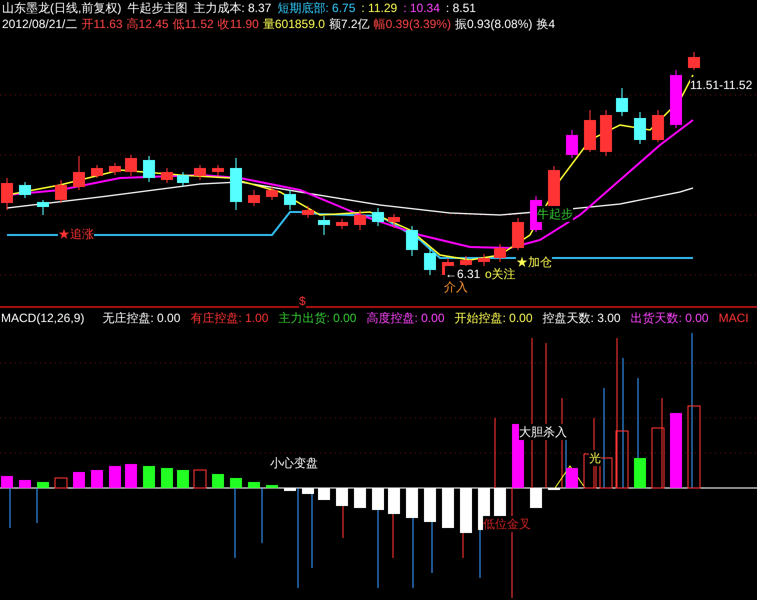 The width and height of the screenshot is (757, 600). What do you see at coordinates (302, 301) in the screenshot?
I see `signal-label: $` at bounding box center [302, 301].